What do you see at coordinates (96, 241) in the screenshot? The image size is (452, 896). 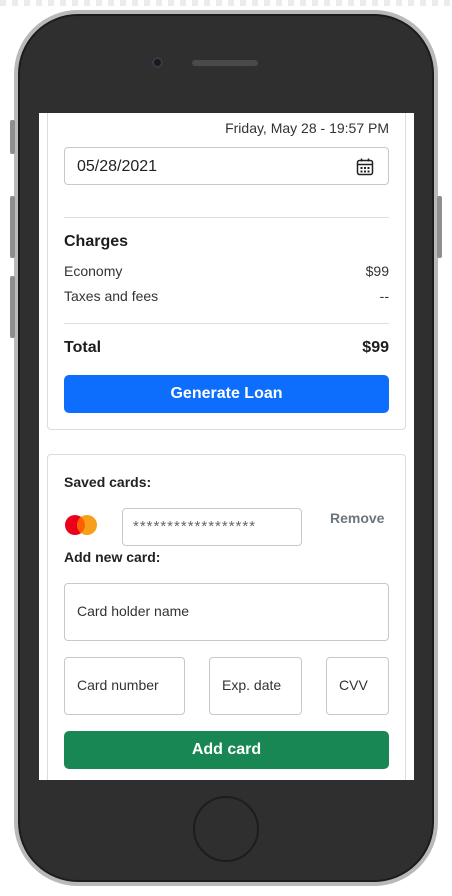 I see `charges-heading: Charges` at bounding box center [96, 241].